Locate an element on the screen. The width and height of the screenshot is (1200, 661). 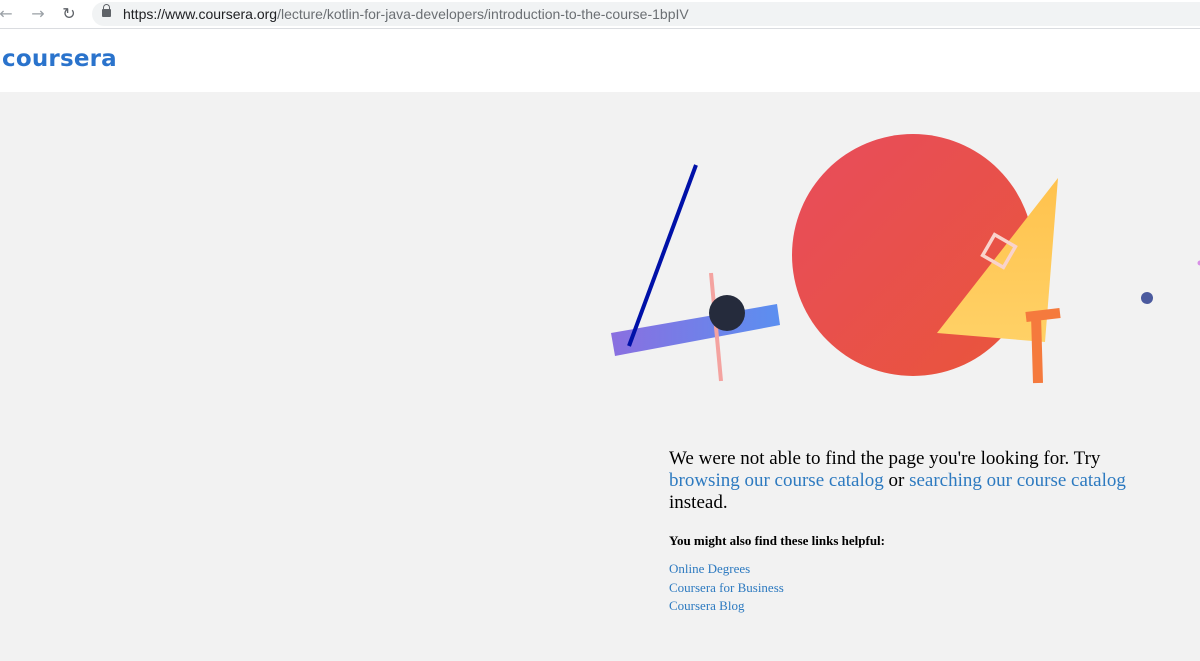
dark-dot-shape is located at coordinates (727, 313).